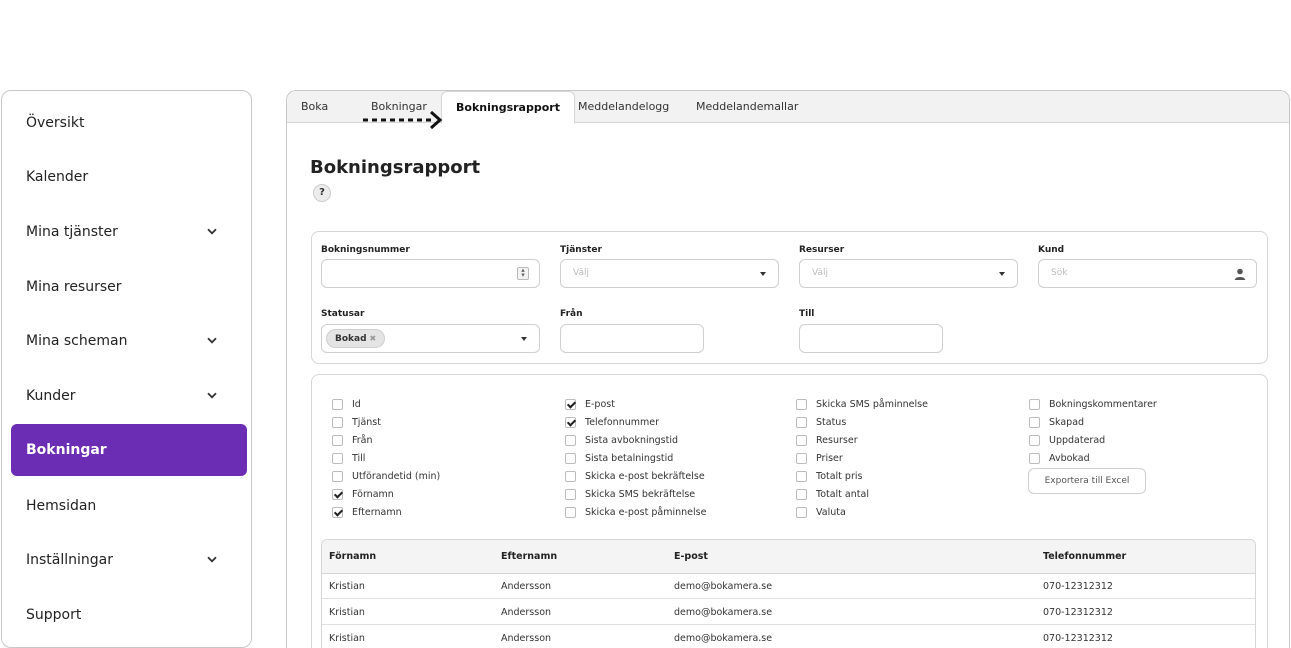 The image size is (1291, 648). What do you see at coordinates (129, 450) in the screenshot?
I see `sidebar-item-bokningar: Bokningar` at bounding box center [129, 450].